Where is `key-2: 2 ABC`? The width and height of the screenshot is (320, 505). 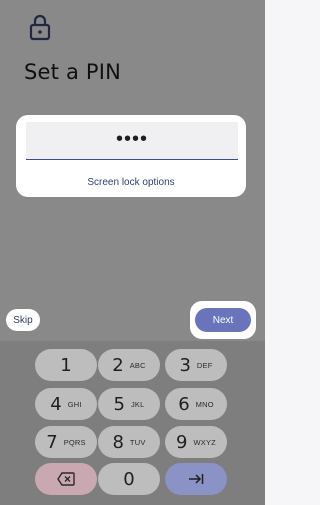 key-2: 2 ABC is located at coordinates (129, 365).